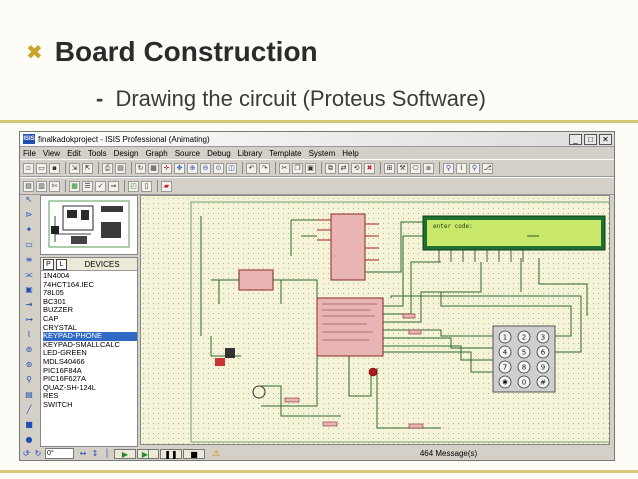  Describe the element at coordinates (61, 264) in the screenshot. I see `library-manager-button: L` at that location.